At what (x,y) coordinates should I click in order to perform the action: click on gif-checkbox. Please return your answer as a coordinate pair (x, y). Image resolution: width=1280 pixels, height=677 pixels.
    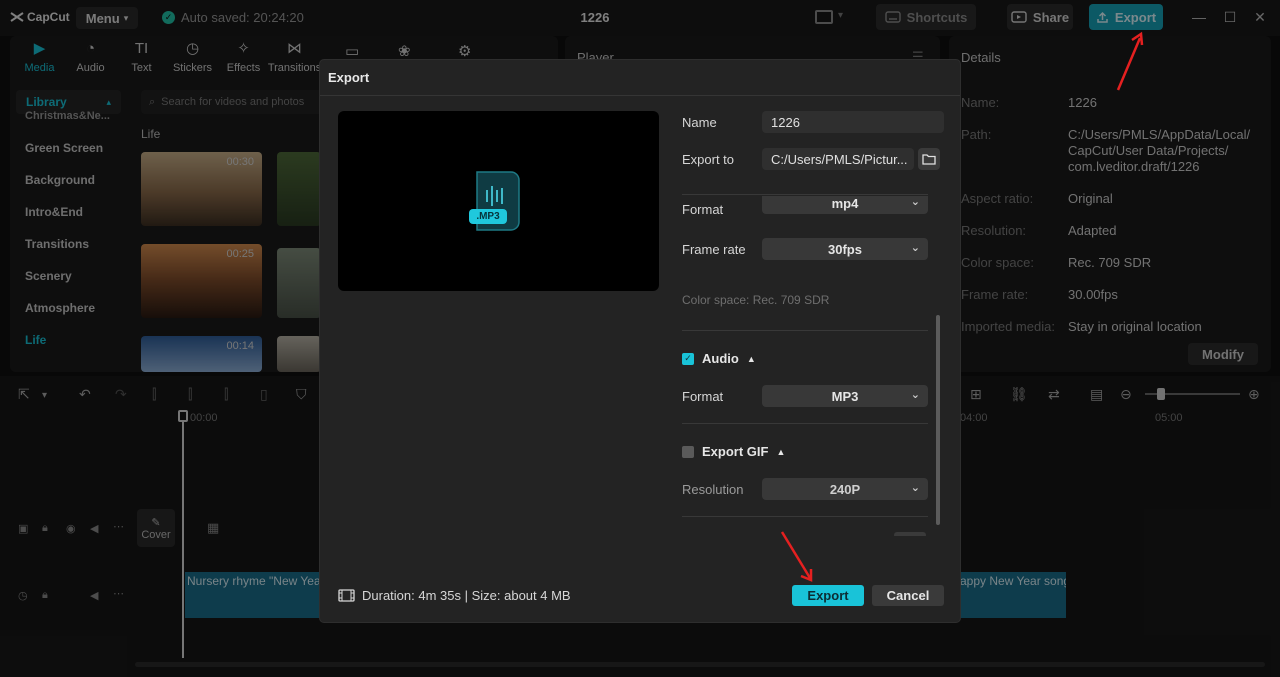
    Looking at the image, I should click on (688, 451).